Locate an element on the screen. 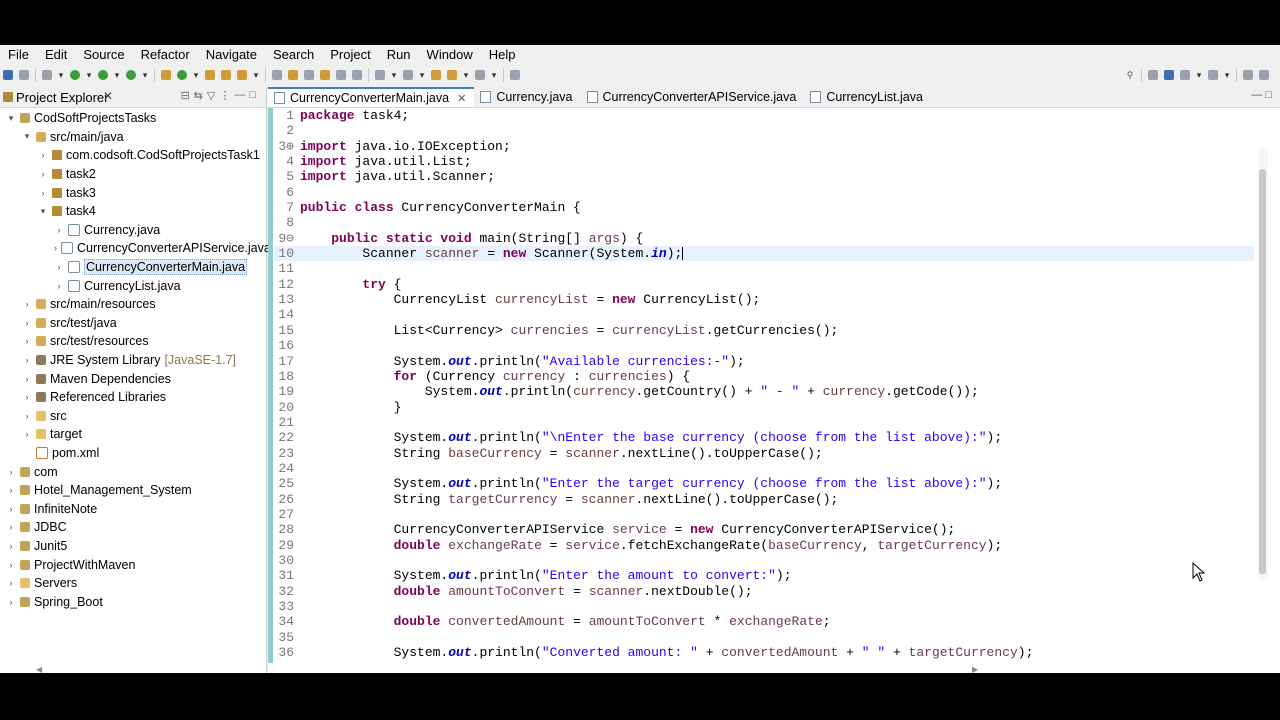  tree-item: › JRE System Library [JavaSE-1.7] is located at coordinates (133, 360).